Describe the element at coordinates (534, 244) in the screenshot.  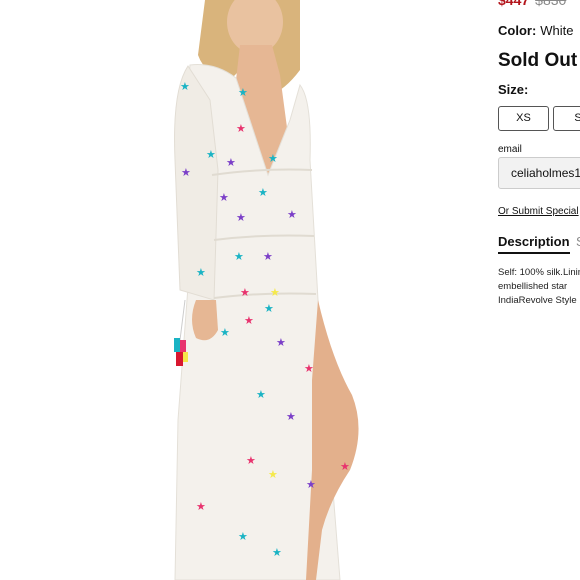
I see `tab-description: Description` at that location.